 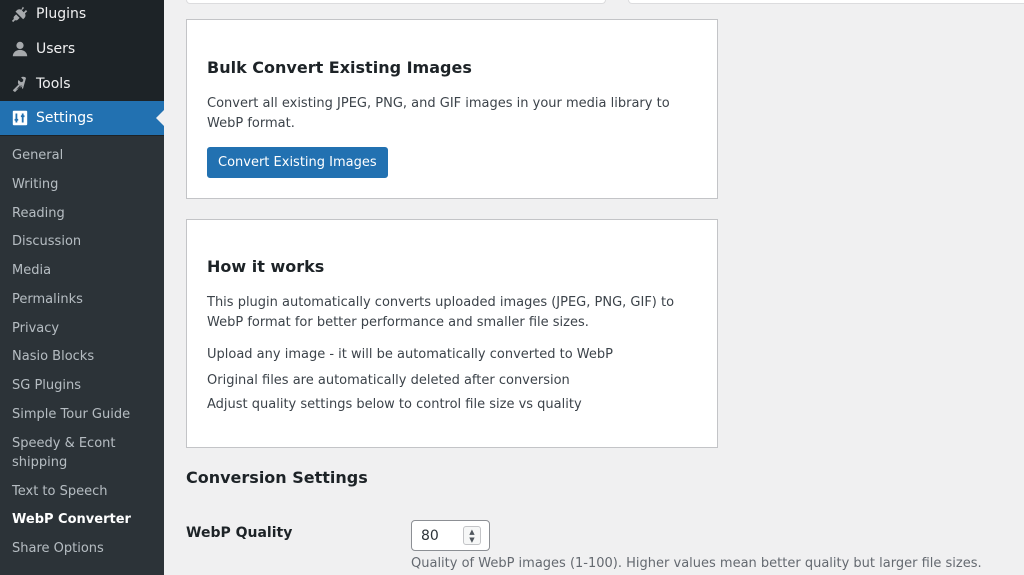 I want to click on conversion-settings-title: Conversion Settings, so click(x=277, y=477).